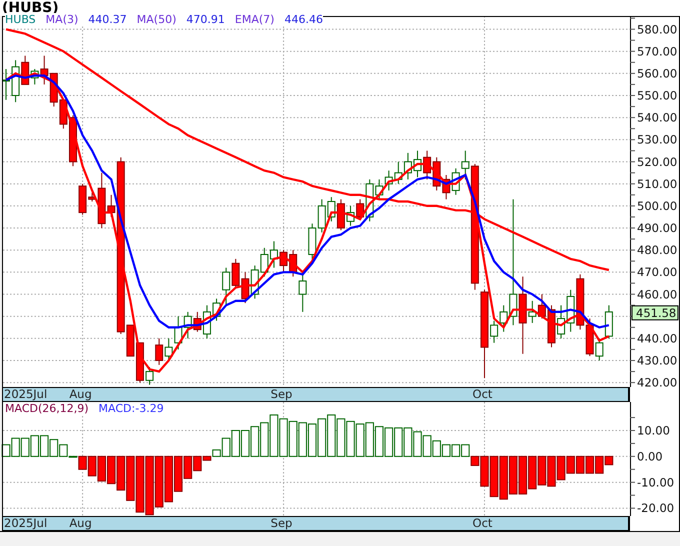 This screenshot has width=680, height=546. I want to click on legend-label: MA(50), so click(156, 19).